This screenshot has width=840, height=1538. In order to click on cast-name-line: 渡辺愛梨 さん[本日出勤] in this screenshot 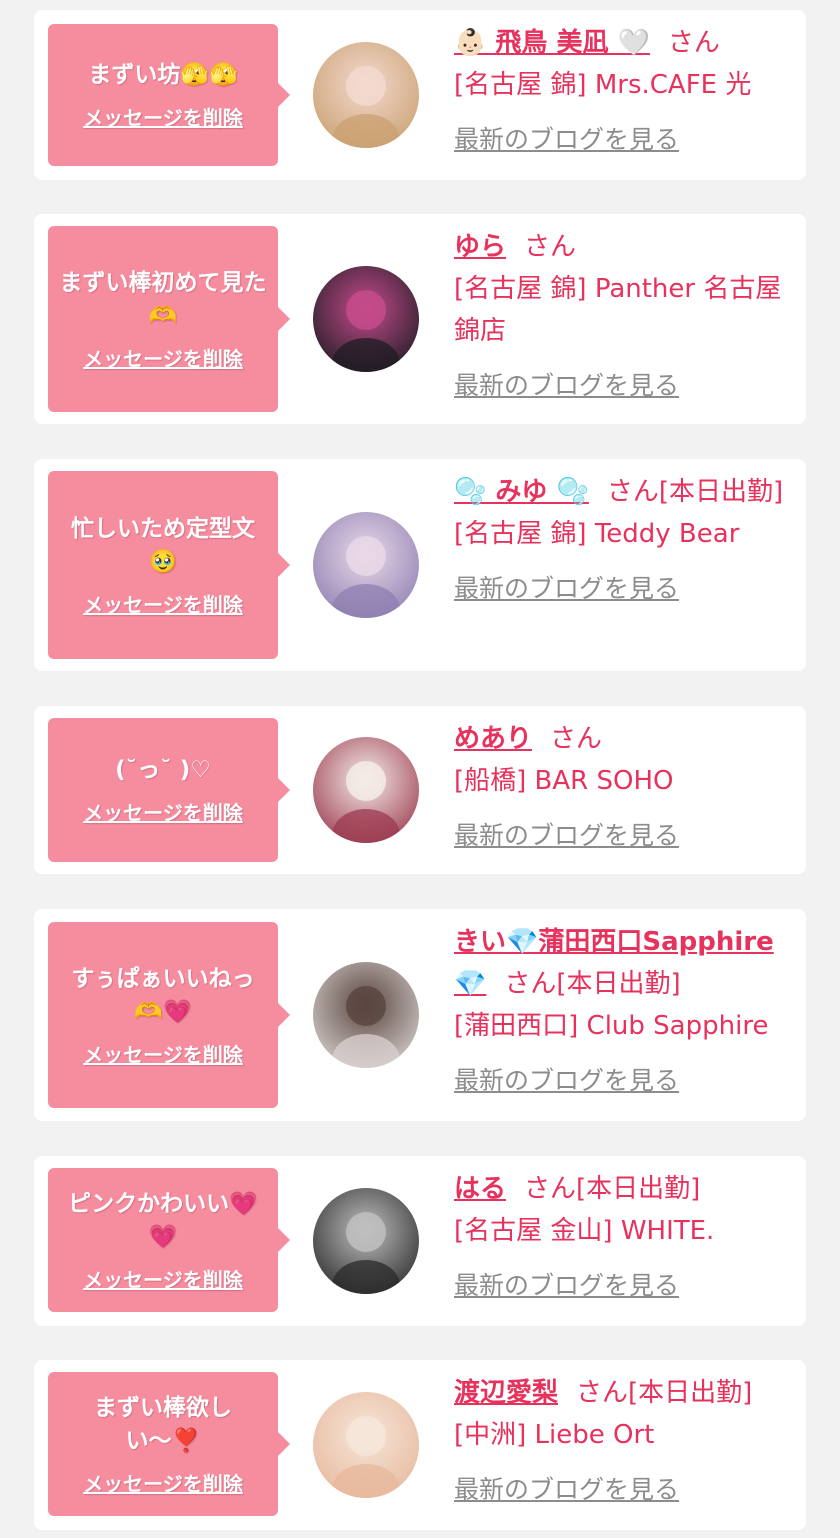, I will do `click(624, 1393)`.